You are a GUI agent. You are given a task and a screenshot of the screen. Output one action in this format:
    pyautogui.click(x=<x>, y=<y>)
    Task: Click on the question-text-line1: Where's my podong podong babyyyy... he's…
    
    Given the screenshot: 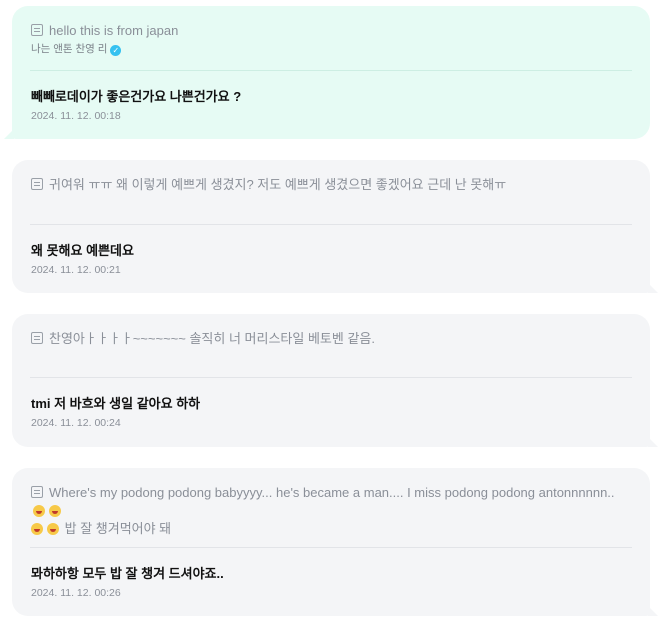 What is the action you would take?
    pyautogui.click(x=332, y=492)
    